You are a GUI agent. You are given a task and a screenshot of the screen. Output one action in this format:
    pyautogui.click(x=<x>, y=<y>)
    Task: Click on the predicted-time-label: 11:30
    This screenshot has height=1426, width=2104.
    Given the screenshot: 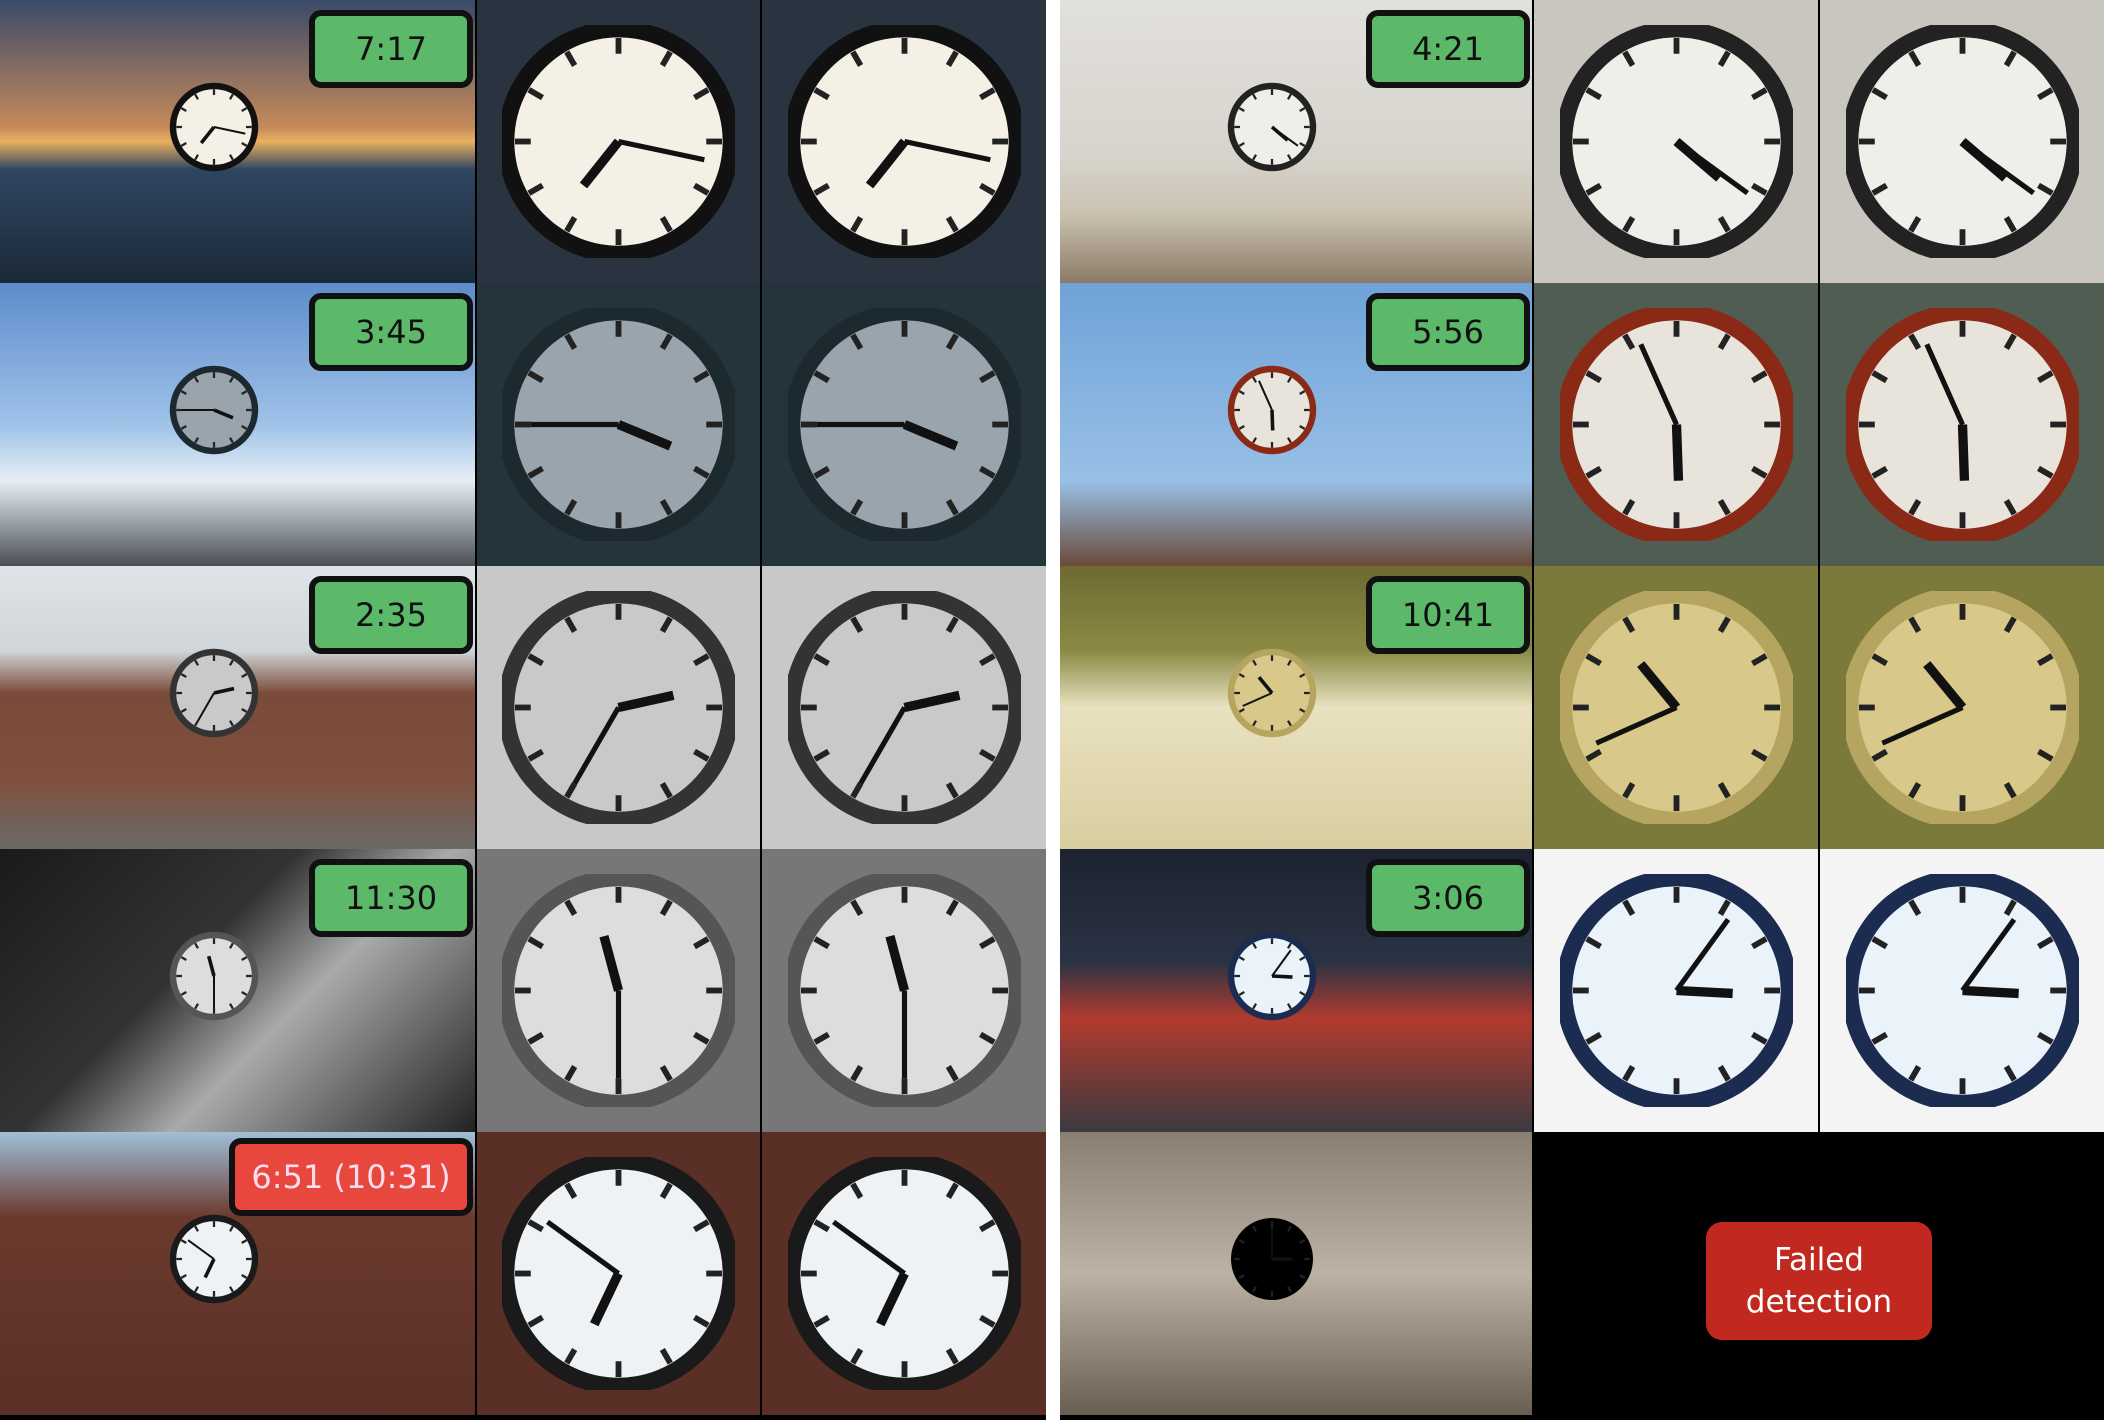 What is the action you would take?
    pyautogui.click(x=391, y=898)
    